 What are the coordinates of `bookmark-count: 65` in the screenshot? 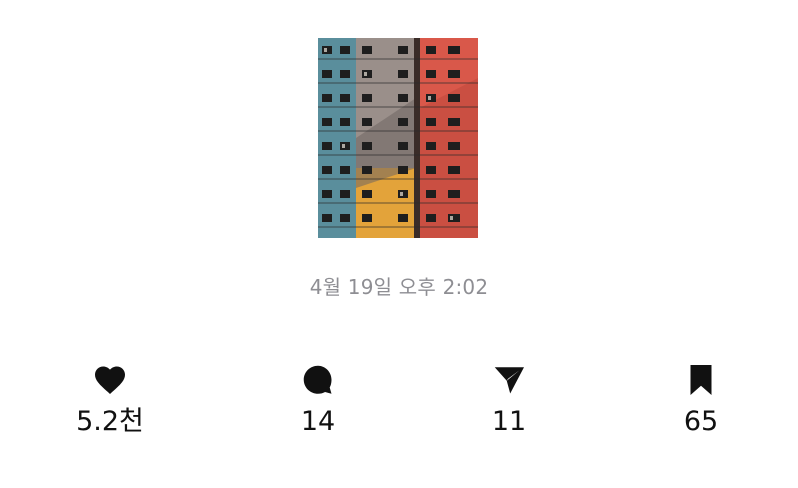 It's located at (701, 421).